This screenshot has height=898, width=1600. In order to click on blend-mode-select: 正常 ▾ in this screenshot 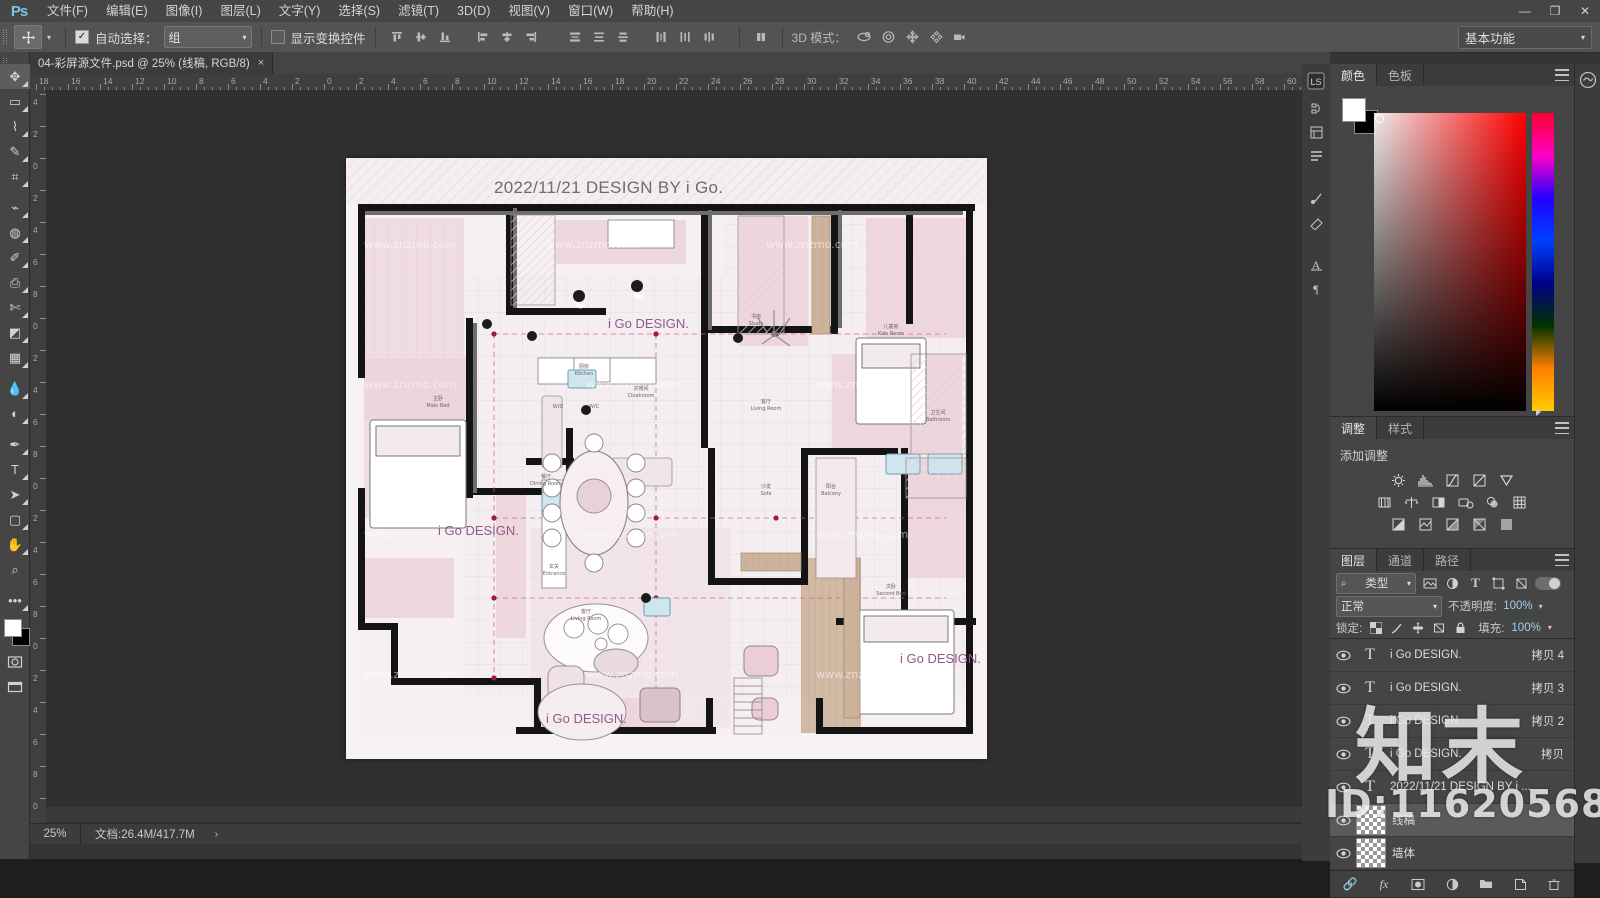, I will do `click(1389, 606)`.